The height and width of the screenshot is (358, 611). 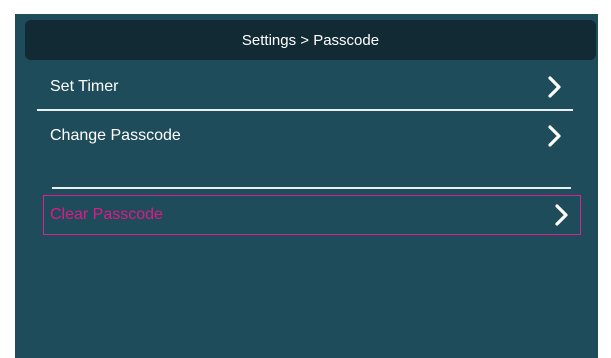 What do you see at coordinates (305, 87) in the screenshot?
I see `menu-item-set-timer: Set Timer` at bounding box center [305, 87].